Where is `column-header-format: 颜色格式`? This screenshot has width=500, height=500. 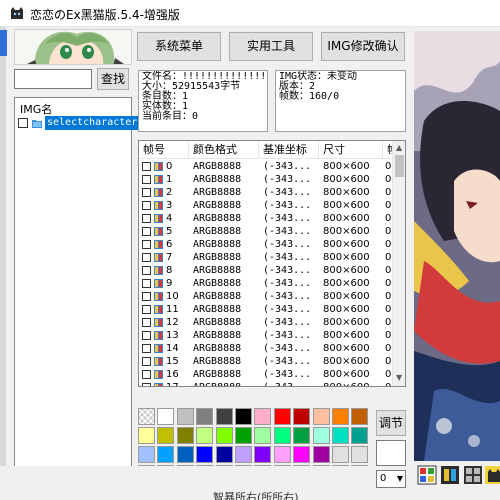 column-header-format: 颜色格式 is located at coordinates (224, 150).